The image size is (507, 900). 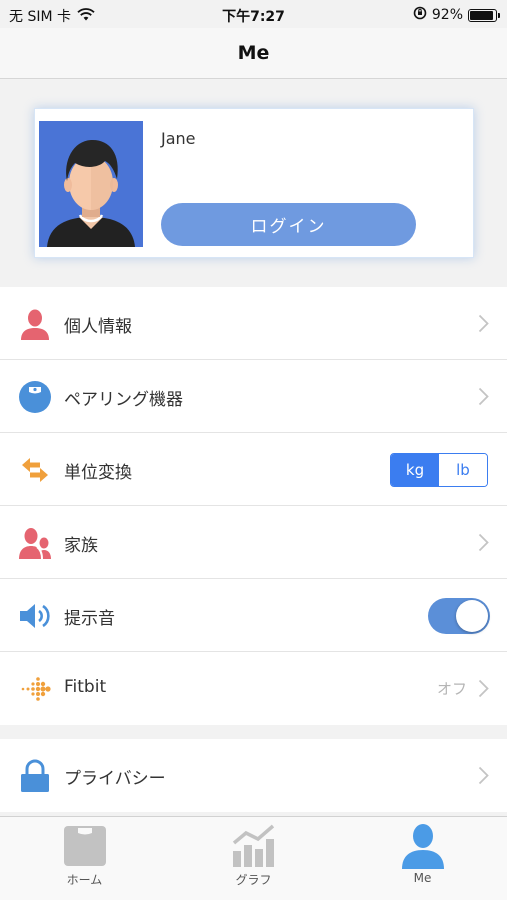 What do you see at coordinates (422, 878) in the screenshot?
I see `tab-label-me: Me` at bounding box center [422, 878].